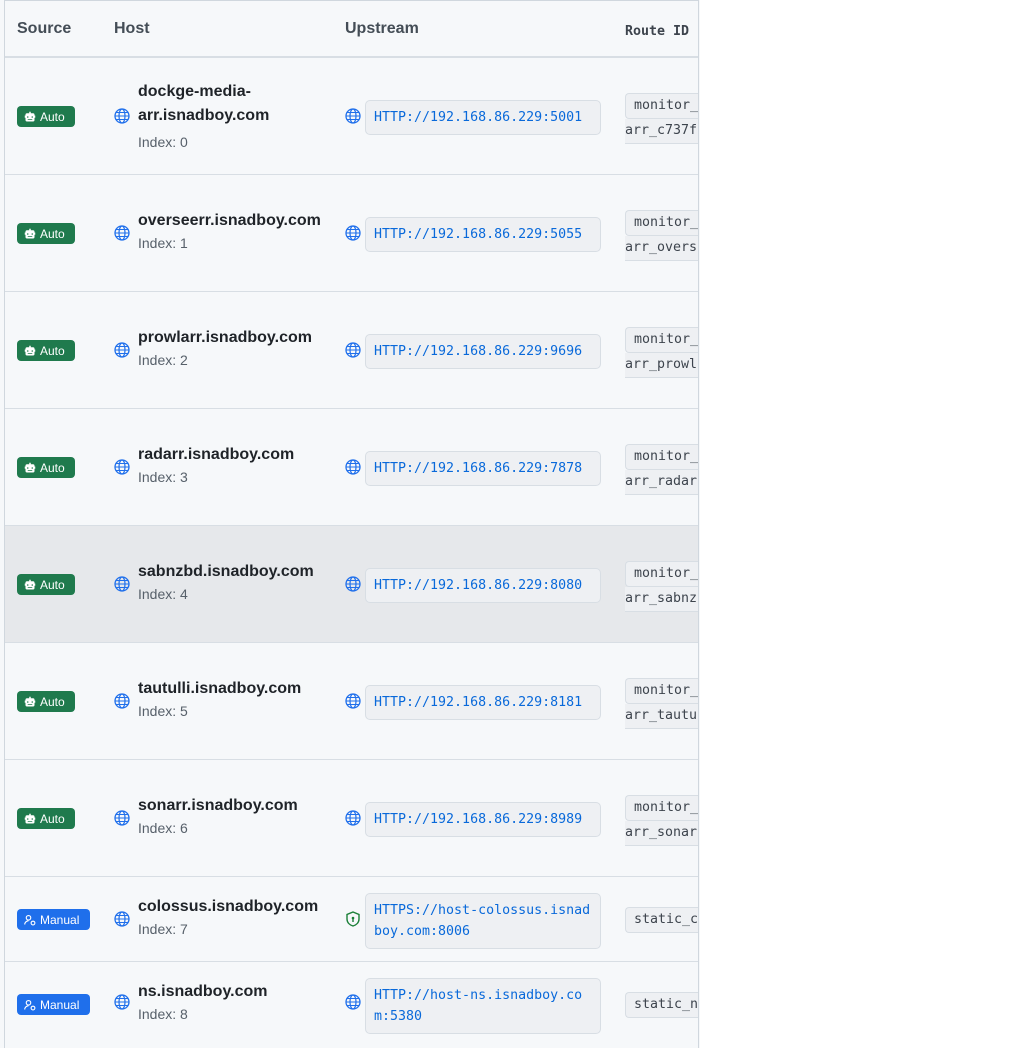 This screenshot has height=1048, width=1028. I want to click on host-index: Index: 4, so click(163, 594).